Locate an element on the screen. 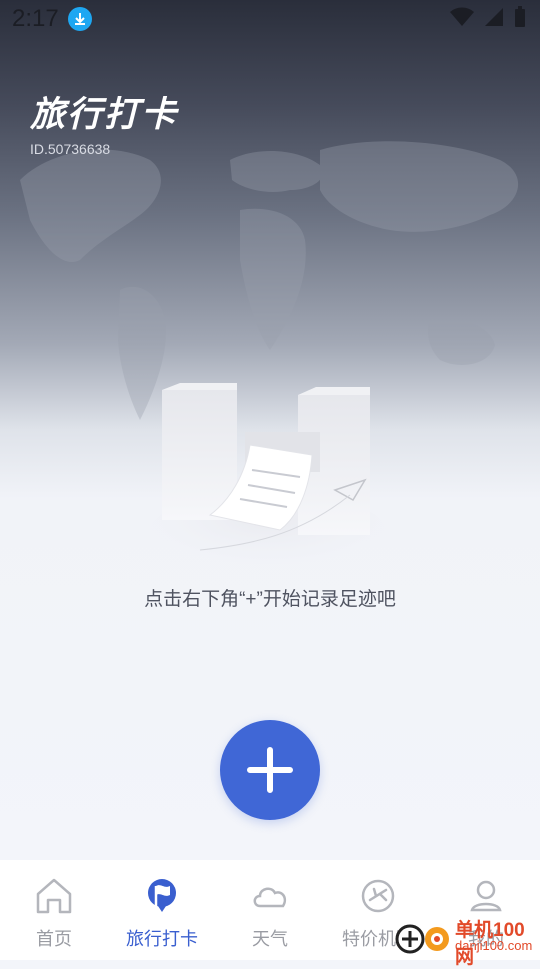 The image size is (540, 969). page-title: 旅行打卡 is located at coordinates (104, 114).